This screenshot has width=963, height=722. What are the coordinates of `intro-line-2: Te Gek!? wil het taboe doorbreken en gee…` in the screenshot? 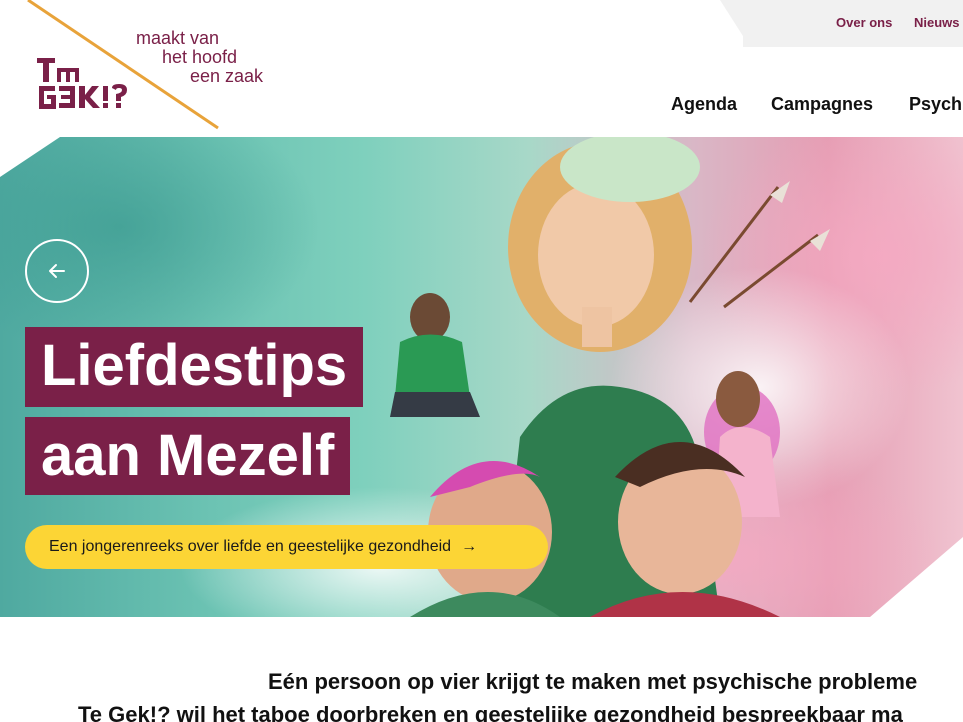 It's located at (490, 712).